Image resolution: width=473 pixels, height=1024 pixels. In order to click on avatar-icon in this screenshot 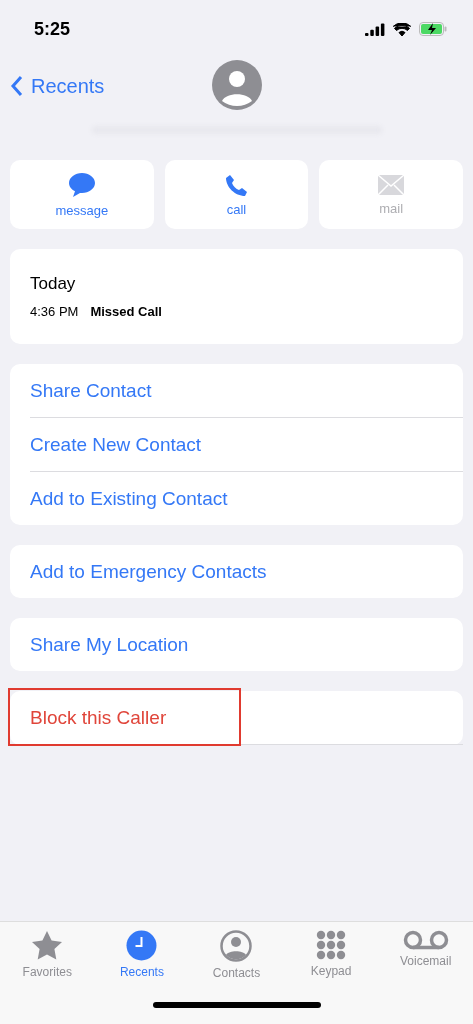, I will do `click(237, 85)`.